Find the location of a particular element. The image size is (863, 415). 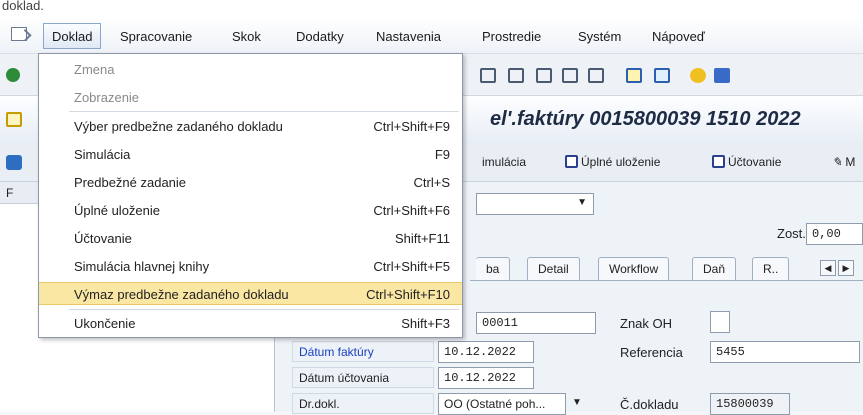

tab-scroll-left-icon: ◀ is located at coordinates (828, 268).